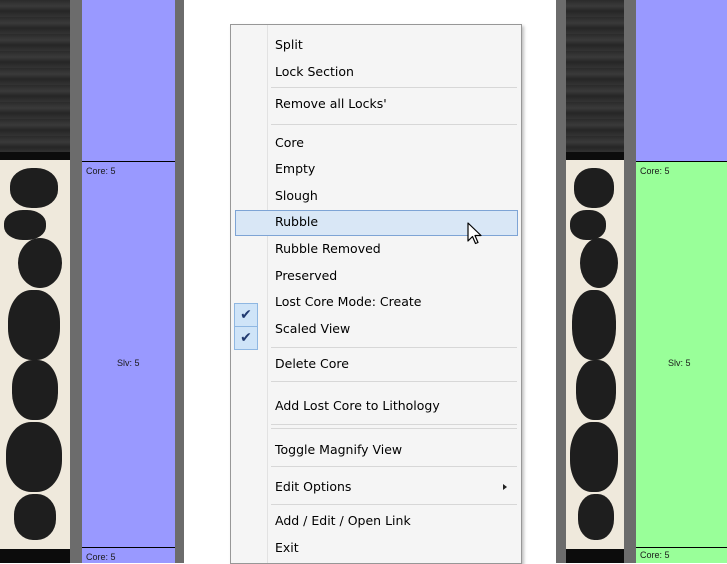 The image size is (727, 564). What do you see at coordinates (249, 294) in the screenshot?
I see `menu-icon-gutter` at bounding box center [249, 294].